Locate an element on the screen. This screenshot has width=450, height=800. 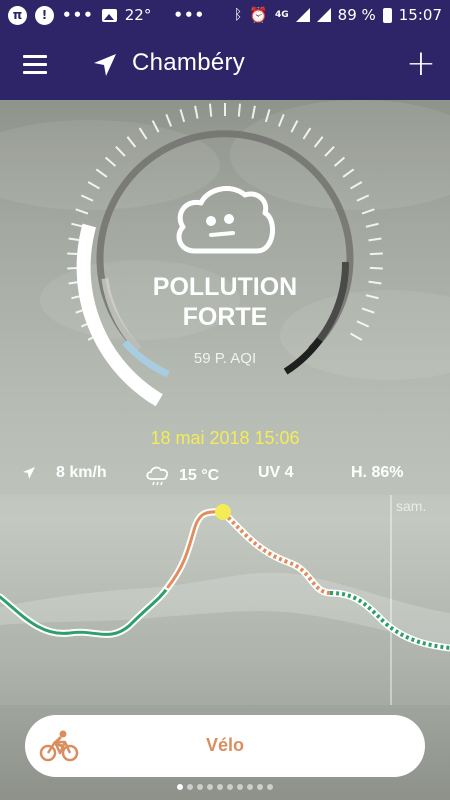
uv-value: UV 4 is located at coordinates (276, 472).